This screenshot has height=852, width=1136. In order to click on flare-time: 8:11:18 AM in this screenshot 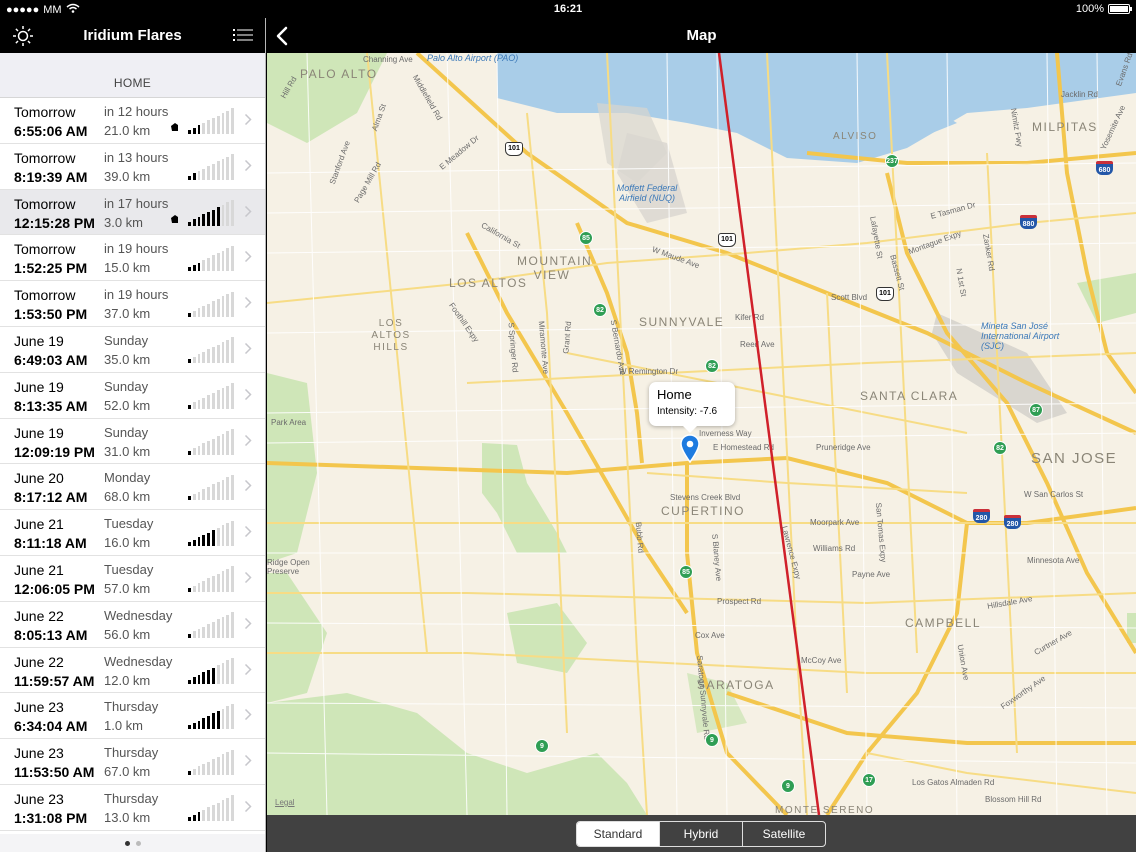, I will do `click(50, 543)`.